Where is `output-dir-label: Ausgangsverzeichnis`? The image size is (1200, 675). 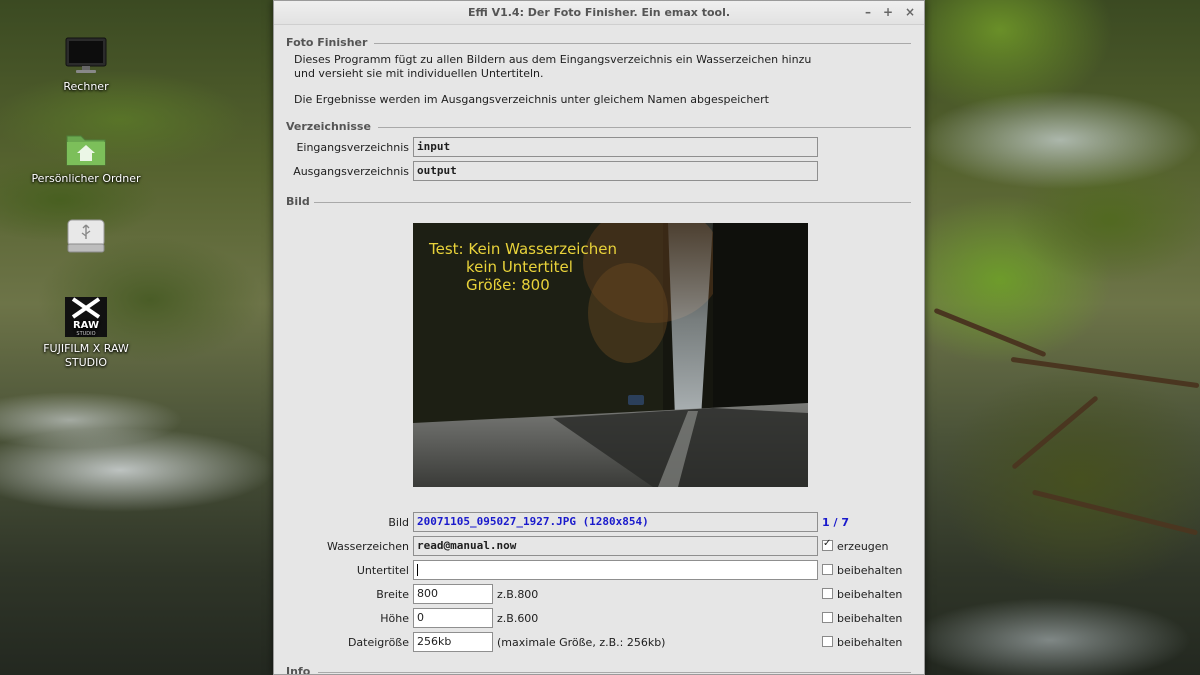
output-dir-label: Ausgangsverzeichnis is located at coordinates (351, 171).